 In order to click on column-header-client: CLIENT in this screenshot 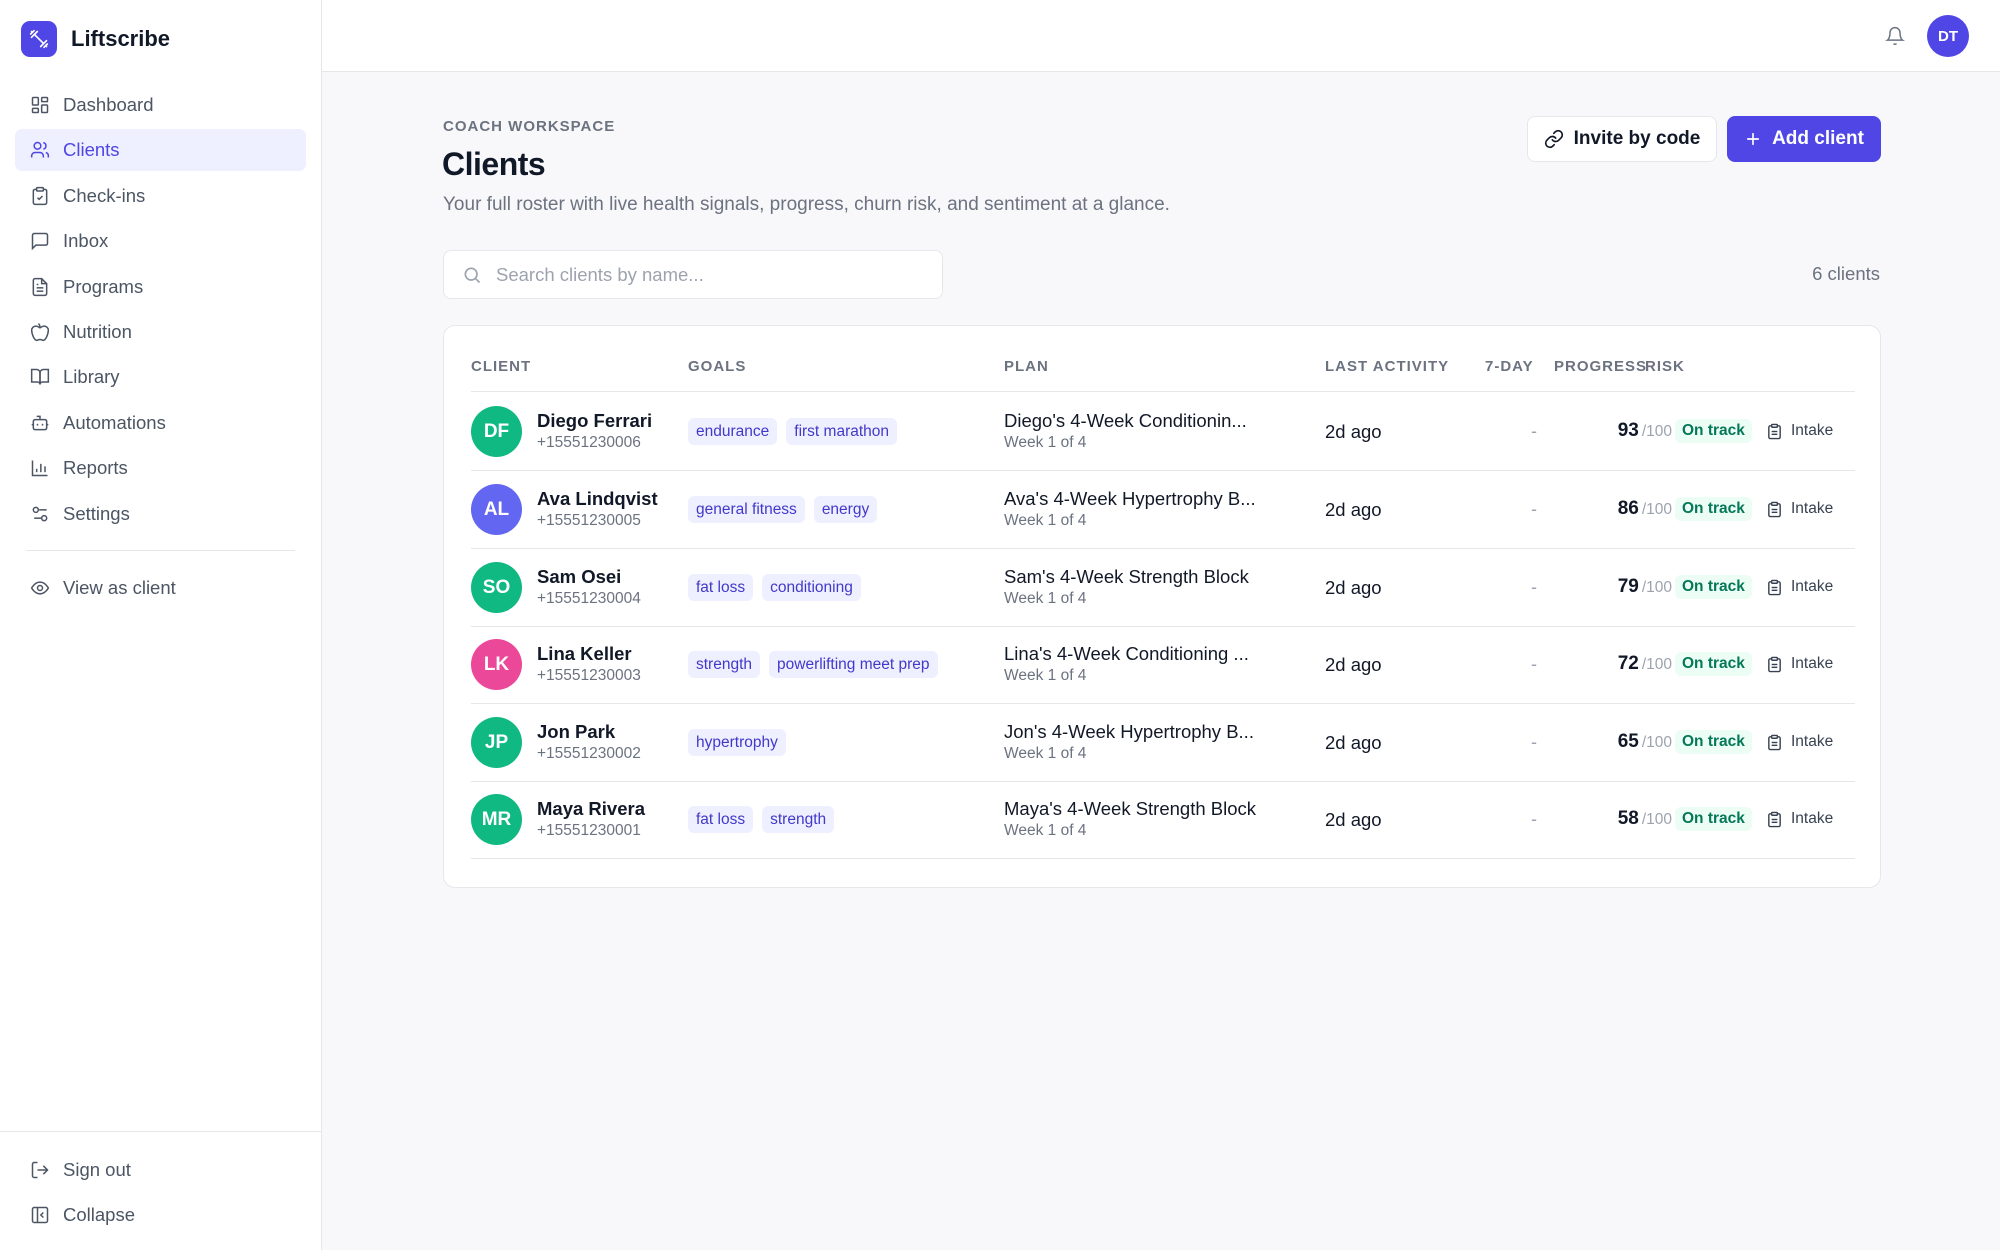, I will do `click(501, 366)`.